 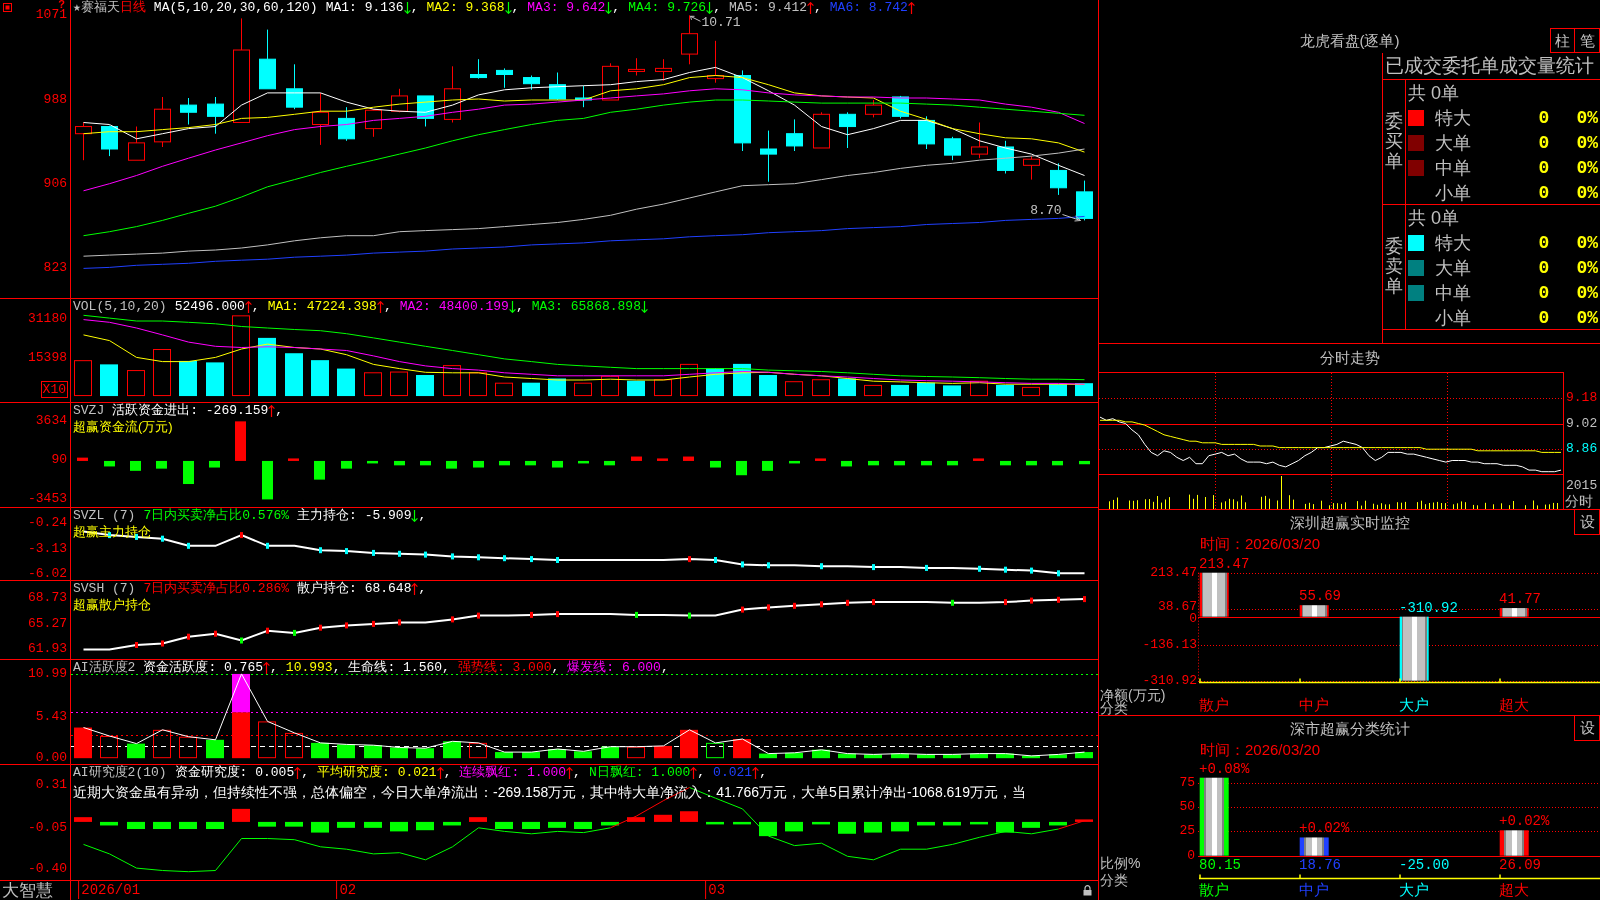 What do you see at coordinates (104, 588) in the screenshot?
I see `indicator-name: SVSH (7)` at bounding box center [104, 588].